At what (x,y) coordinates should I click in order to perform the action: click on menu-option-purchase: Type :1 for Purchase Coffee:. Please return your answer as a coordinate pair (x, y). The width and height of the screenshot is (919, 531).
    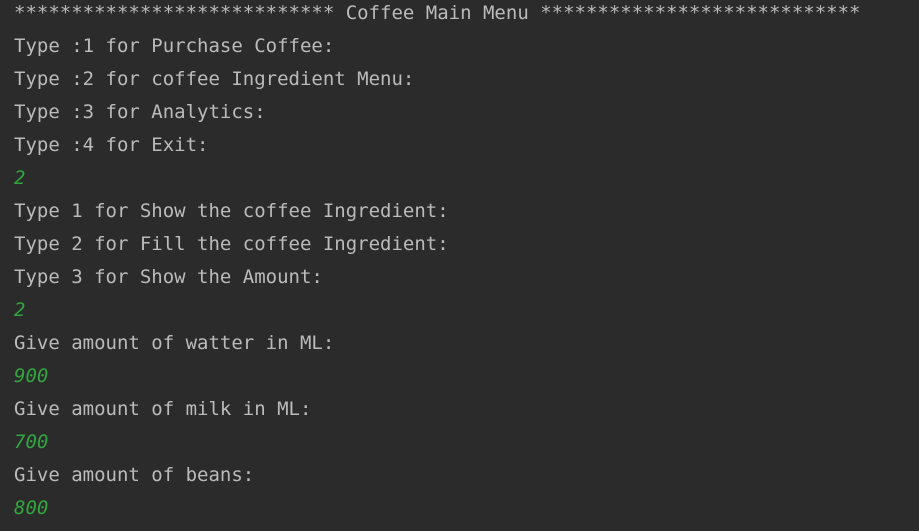
    Looking at the image, I should click on (174, 46).